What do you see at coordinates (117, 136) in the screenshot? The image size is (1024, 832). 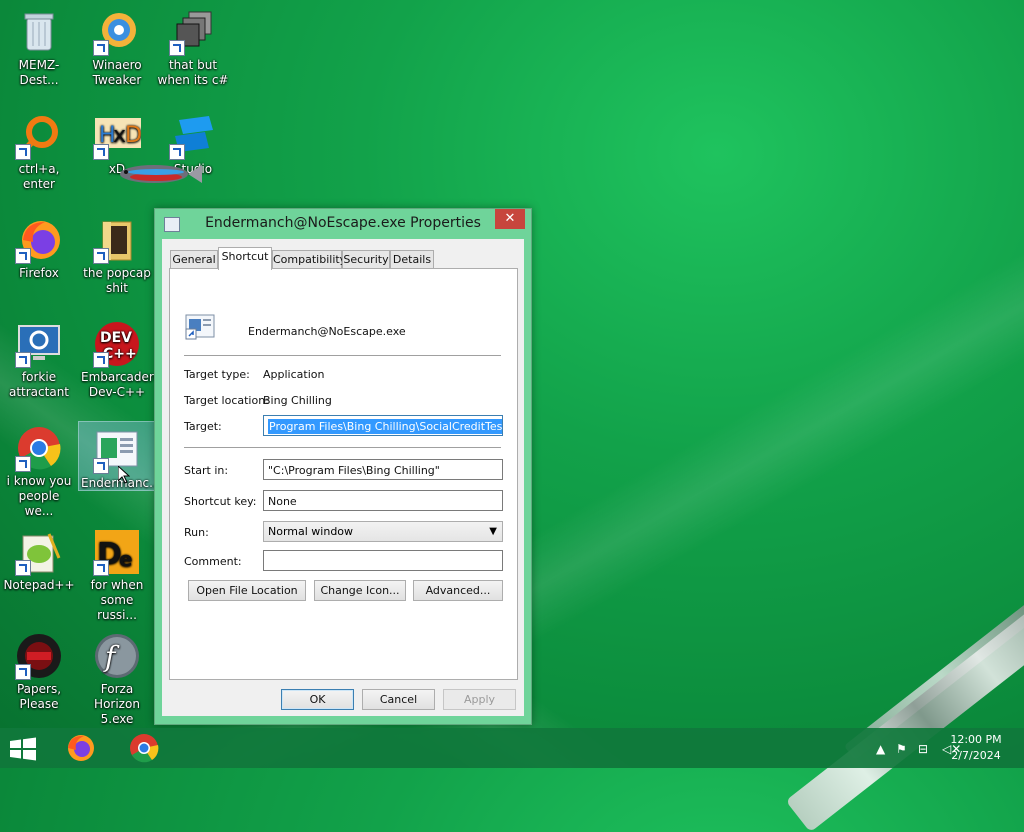 I see `hxd-icon: HxD` at bounding box center [117, 136].